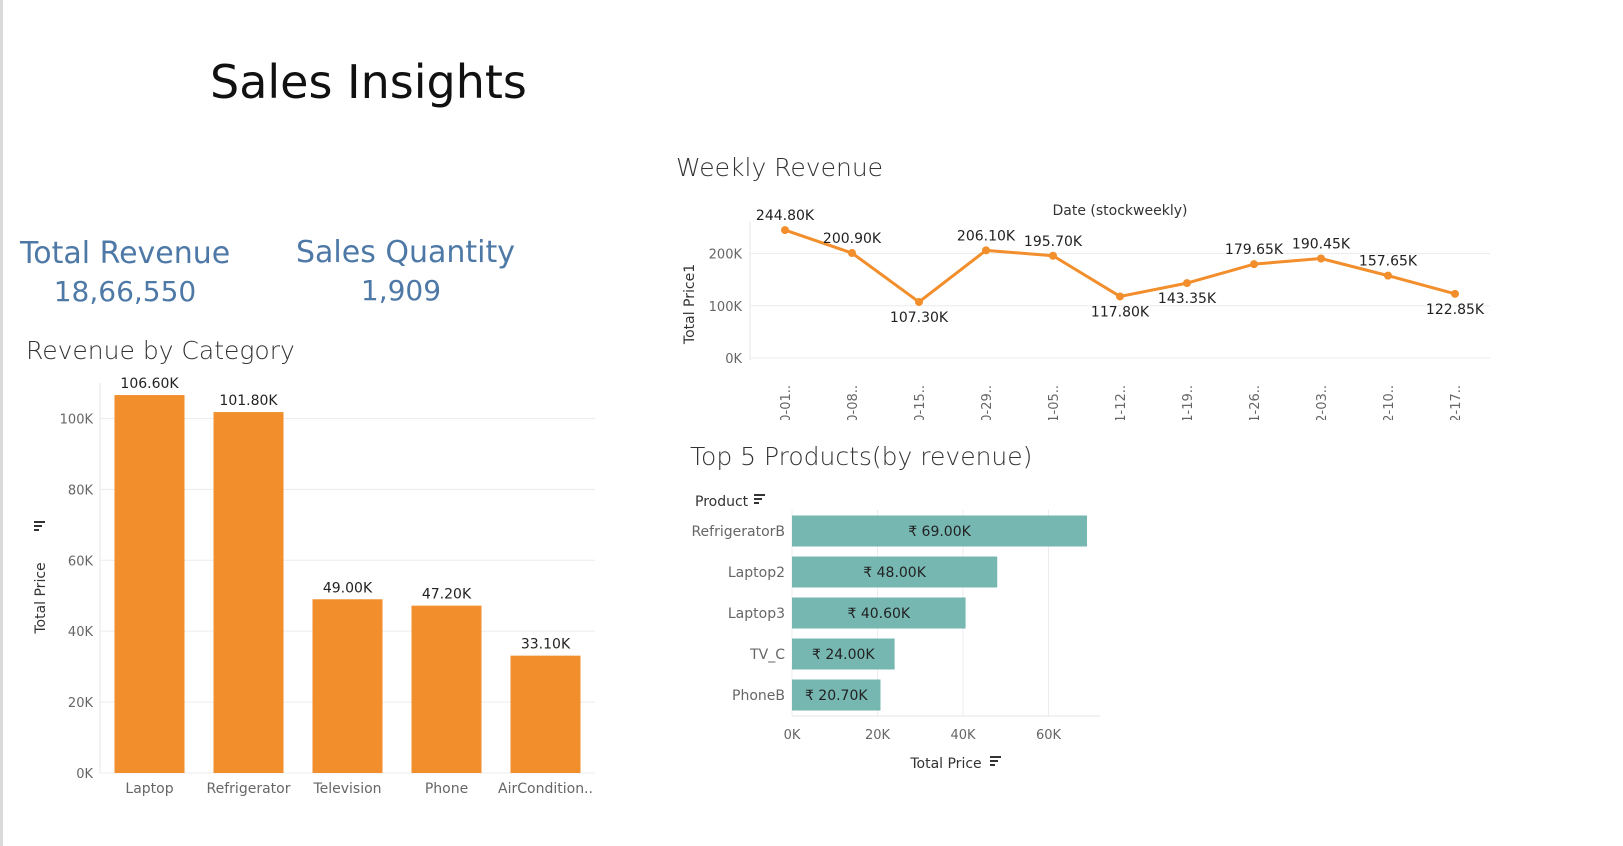 Image resolution: width=1623 pixels, height=846 pixels. I want to click on x-tick-label: 11-19.., so click(1188, 402).